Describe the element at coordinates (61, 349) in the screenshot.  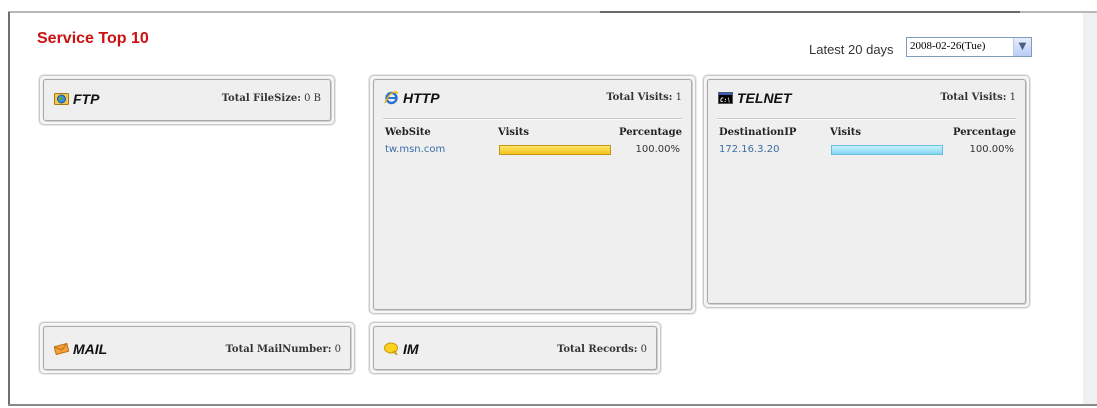
I see `envelope-icon` at that location.